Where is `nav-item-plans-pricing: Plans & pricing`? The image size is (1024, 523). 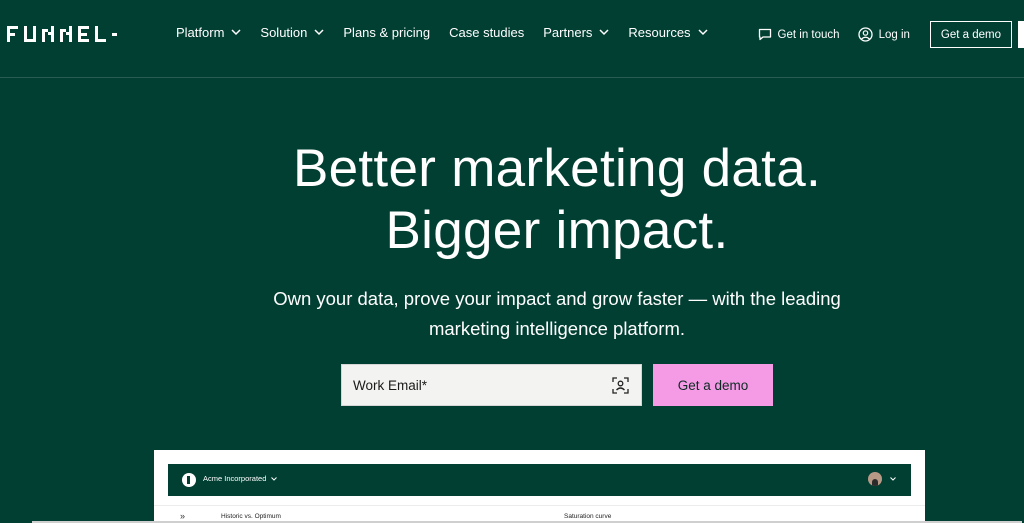
nav-item-plans-pricing: Plans & pricing is located at coordinates (386, 32).